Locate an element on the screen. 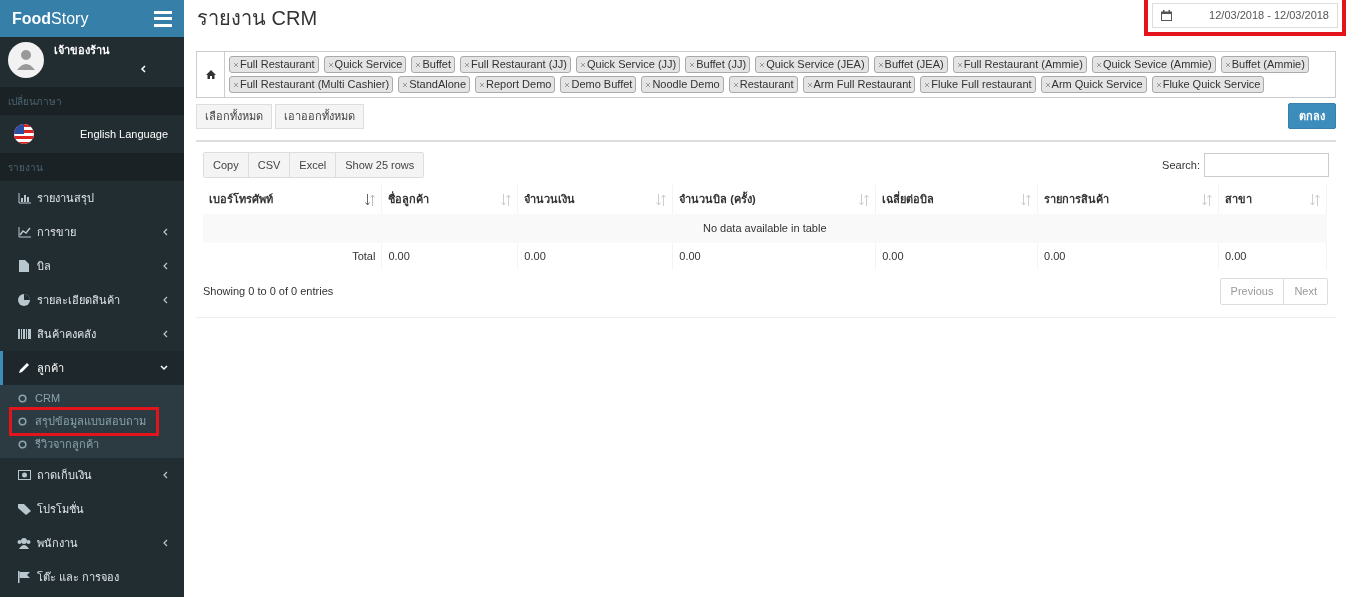 This screenshot has height=597, width=1348. avatar-icon is located at coordinates (26, 60).